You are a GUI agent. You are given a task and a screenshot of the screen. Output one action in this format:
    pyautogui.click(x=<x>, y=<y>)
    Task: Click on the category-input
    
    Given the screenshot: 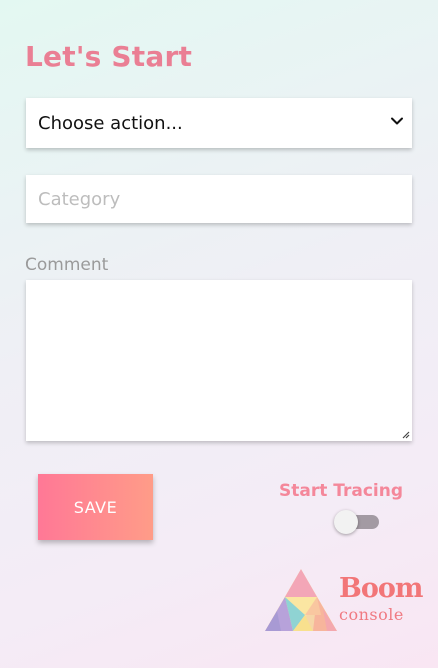 What is the action you would take?
    pyautogui.click(x=219, y=199)
    